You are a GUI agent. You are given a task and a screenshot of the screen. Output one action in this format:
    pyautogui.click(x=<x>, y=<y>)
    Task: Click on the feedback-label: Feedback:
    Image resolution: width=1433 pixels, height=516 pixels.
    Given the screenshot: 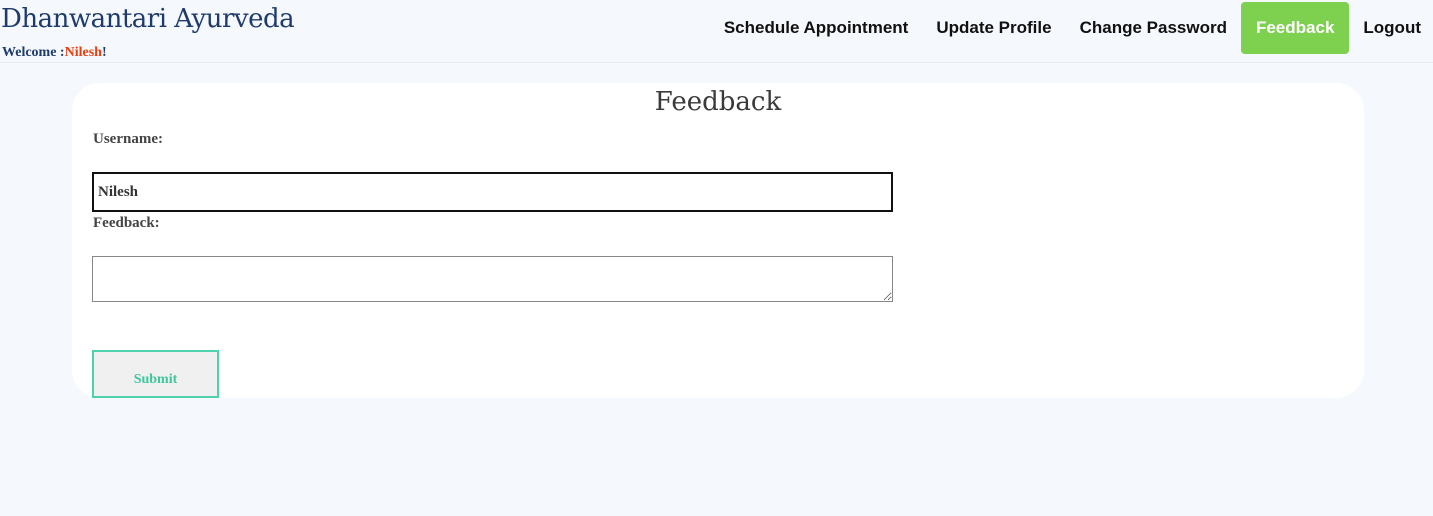 What is the action you would take?
    pyautogui.click(x=126, y=223)
    